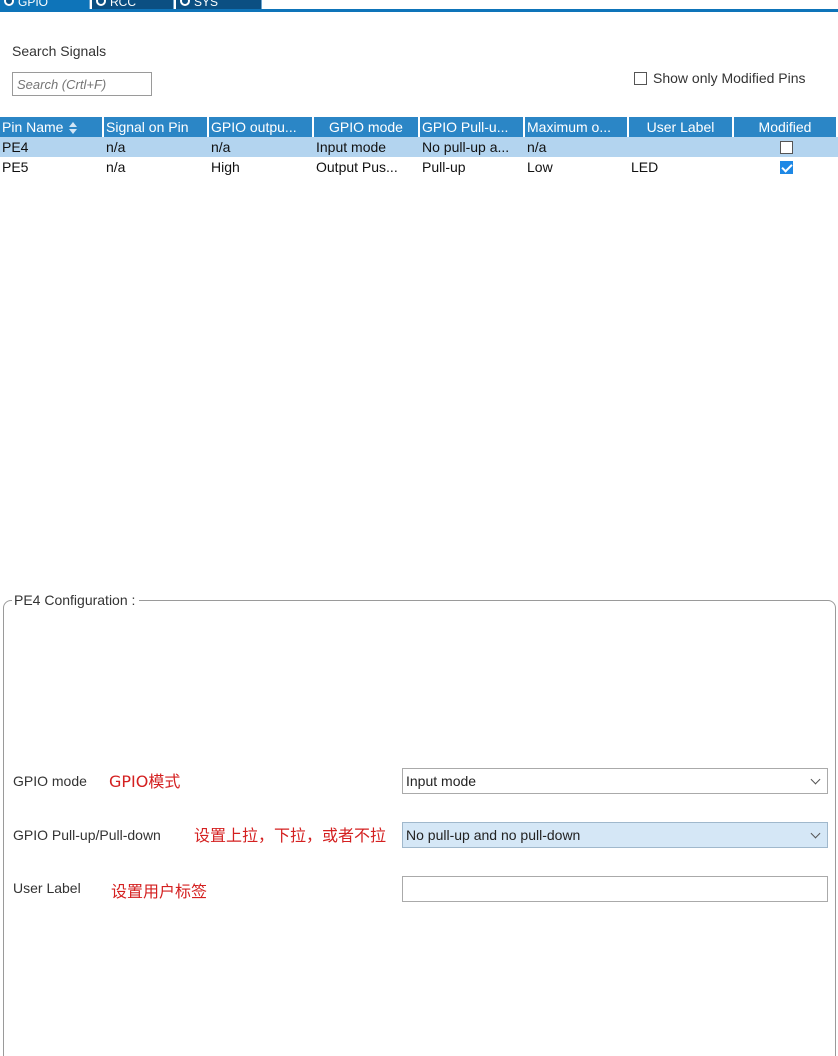  What do you see at coordinates (472, 167) in the screenshot?
I see `cell-pull: Pull-up` at bounding box center [472, 167].